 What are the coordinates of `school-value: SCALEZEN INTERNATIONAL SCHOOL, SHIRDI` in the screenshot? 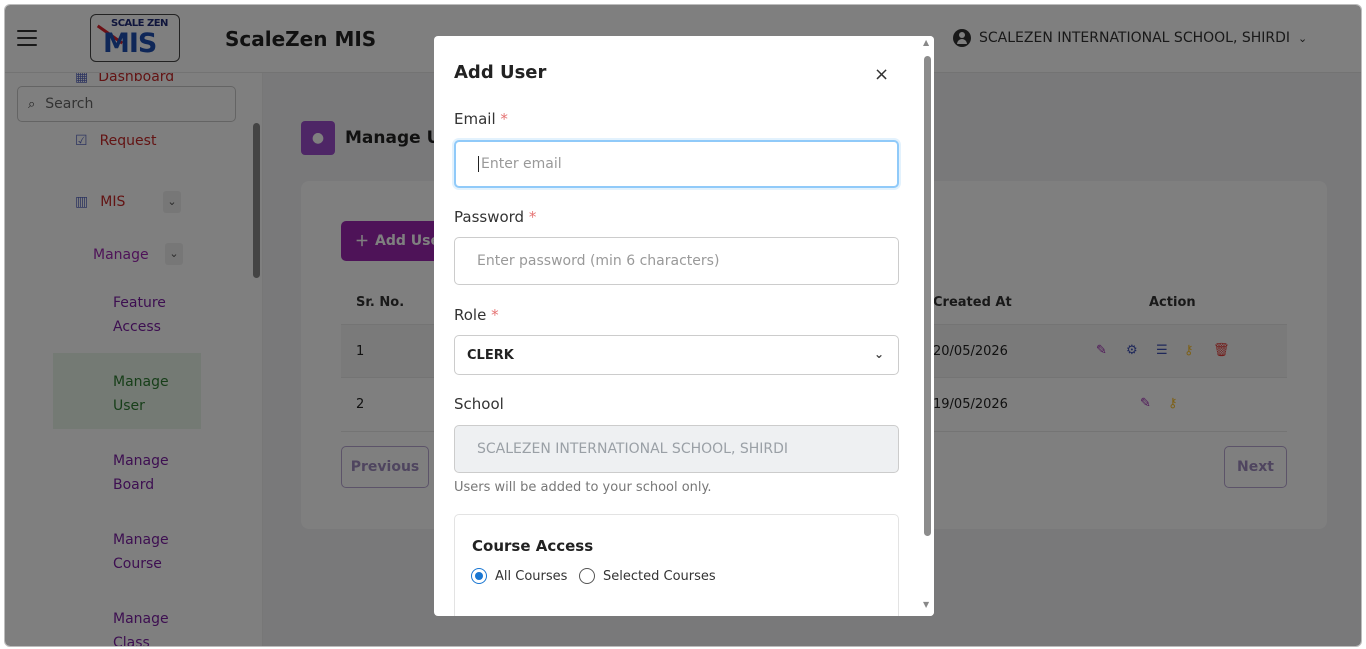 It's located at (633, 449).